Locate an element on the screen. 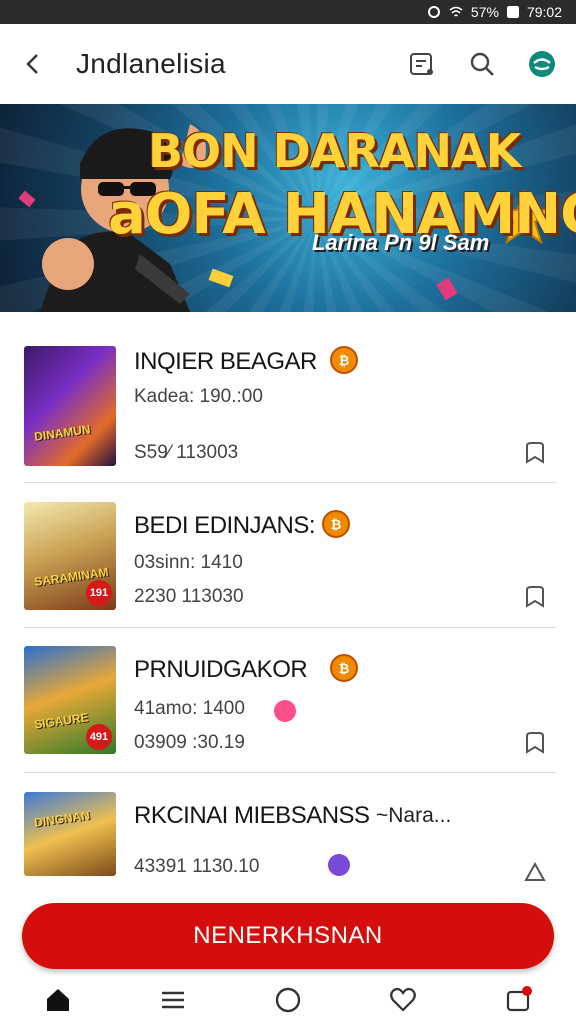 This screenshot has width=576, height=1024. battery-icon is located at coordinates (512, 12).